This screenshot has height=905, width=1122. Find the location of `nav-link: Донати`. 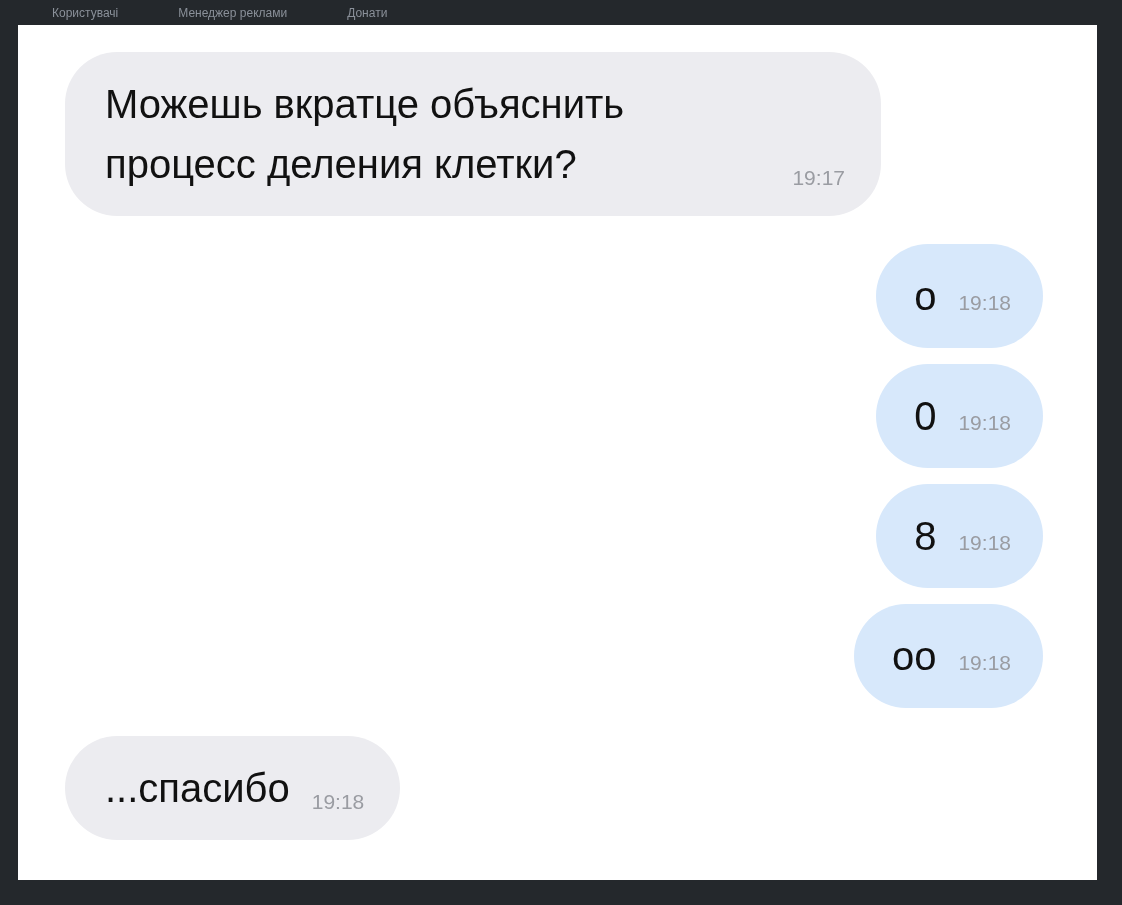

nav-link: Донати is located at coordinates (367, 12).